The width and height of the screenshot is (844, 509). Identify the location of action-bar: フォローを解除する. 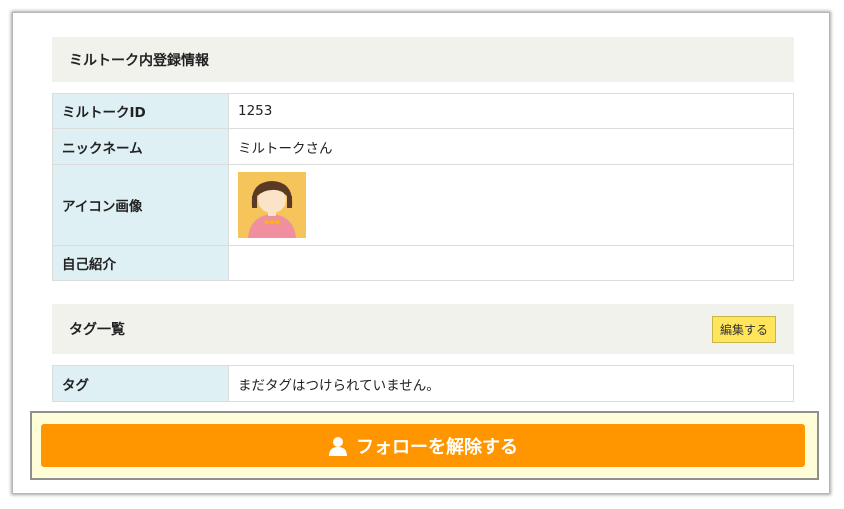
(424, 445).